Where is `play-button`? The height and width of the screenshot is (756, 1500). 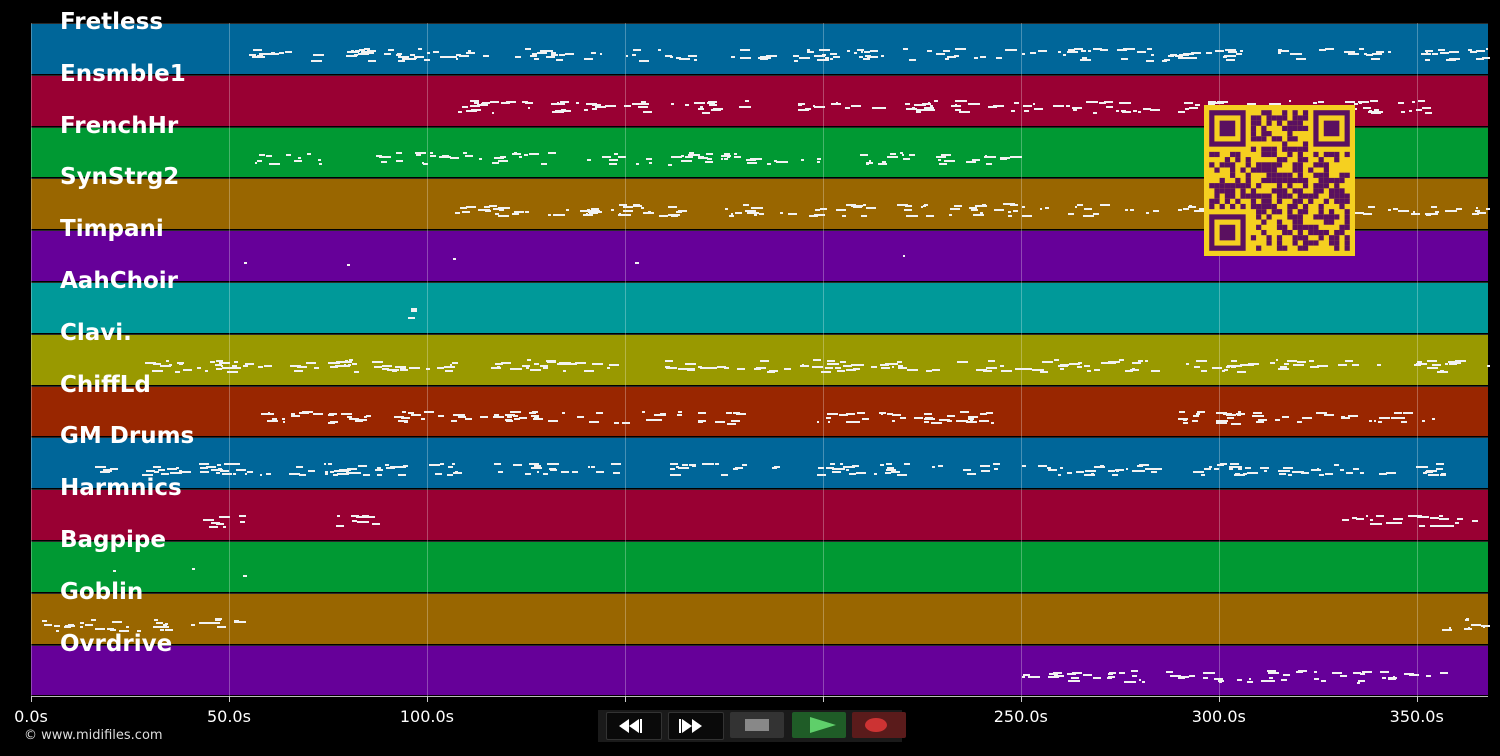
play-button is located at coordinates (819, 725).